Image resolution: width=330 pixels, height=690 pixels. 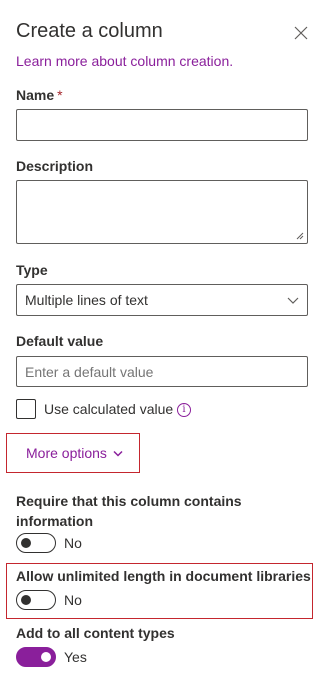 What do you see at coordinates (66, 453) in the screenshot?
I see `more-options-label: More options` at bounding box center [66, 453].